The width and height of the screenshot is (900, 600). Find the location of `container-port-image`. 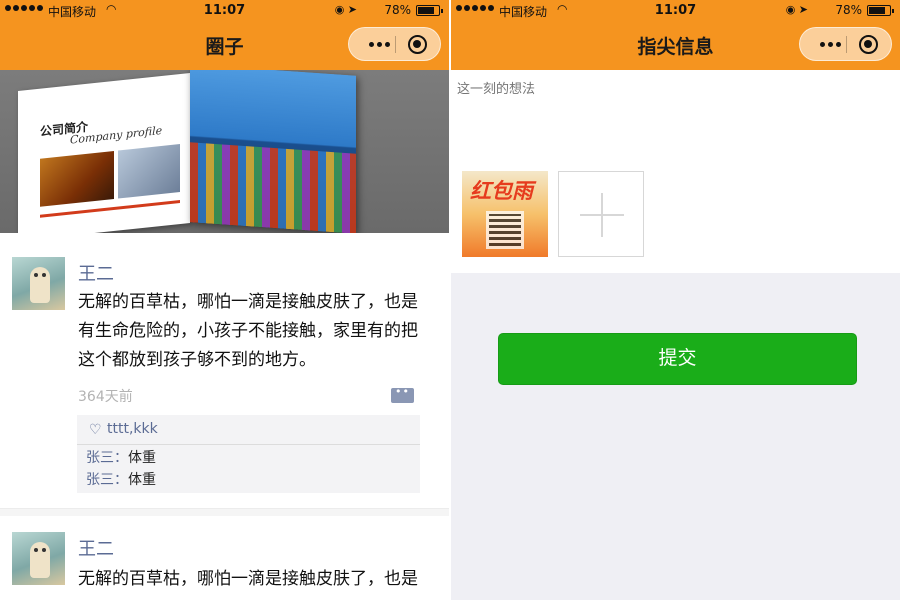

container-port-image is located at coordinates (273, 187).